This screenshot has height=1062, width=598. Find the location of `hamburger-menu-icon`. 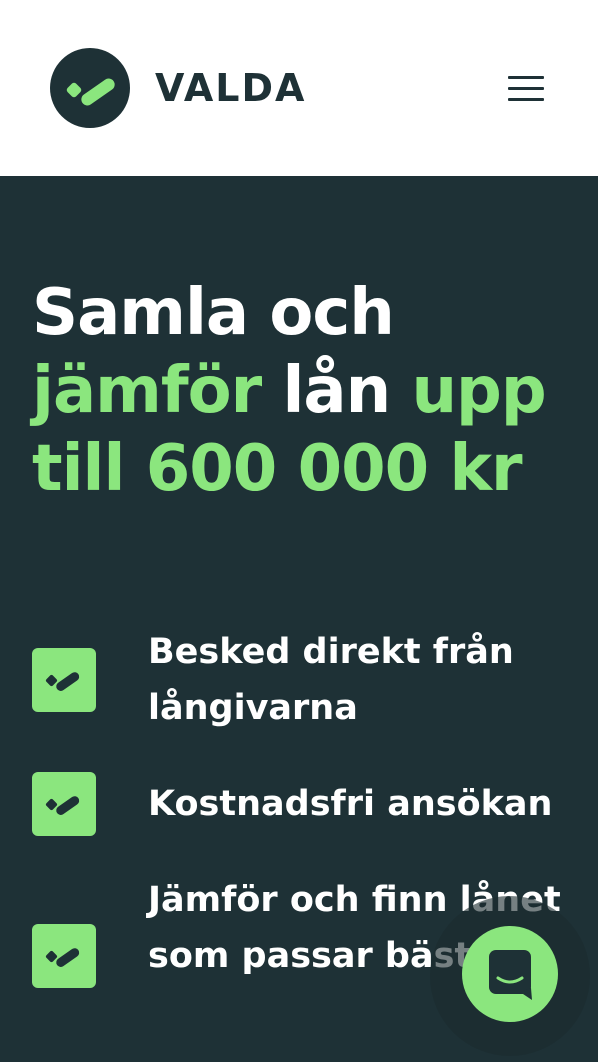

hamburger-menu-icon is located at coordinates (526, 89).